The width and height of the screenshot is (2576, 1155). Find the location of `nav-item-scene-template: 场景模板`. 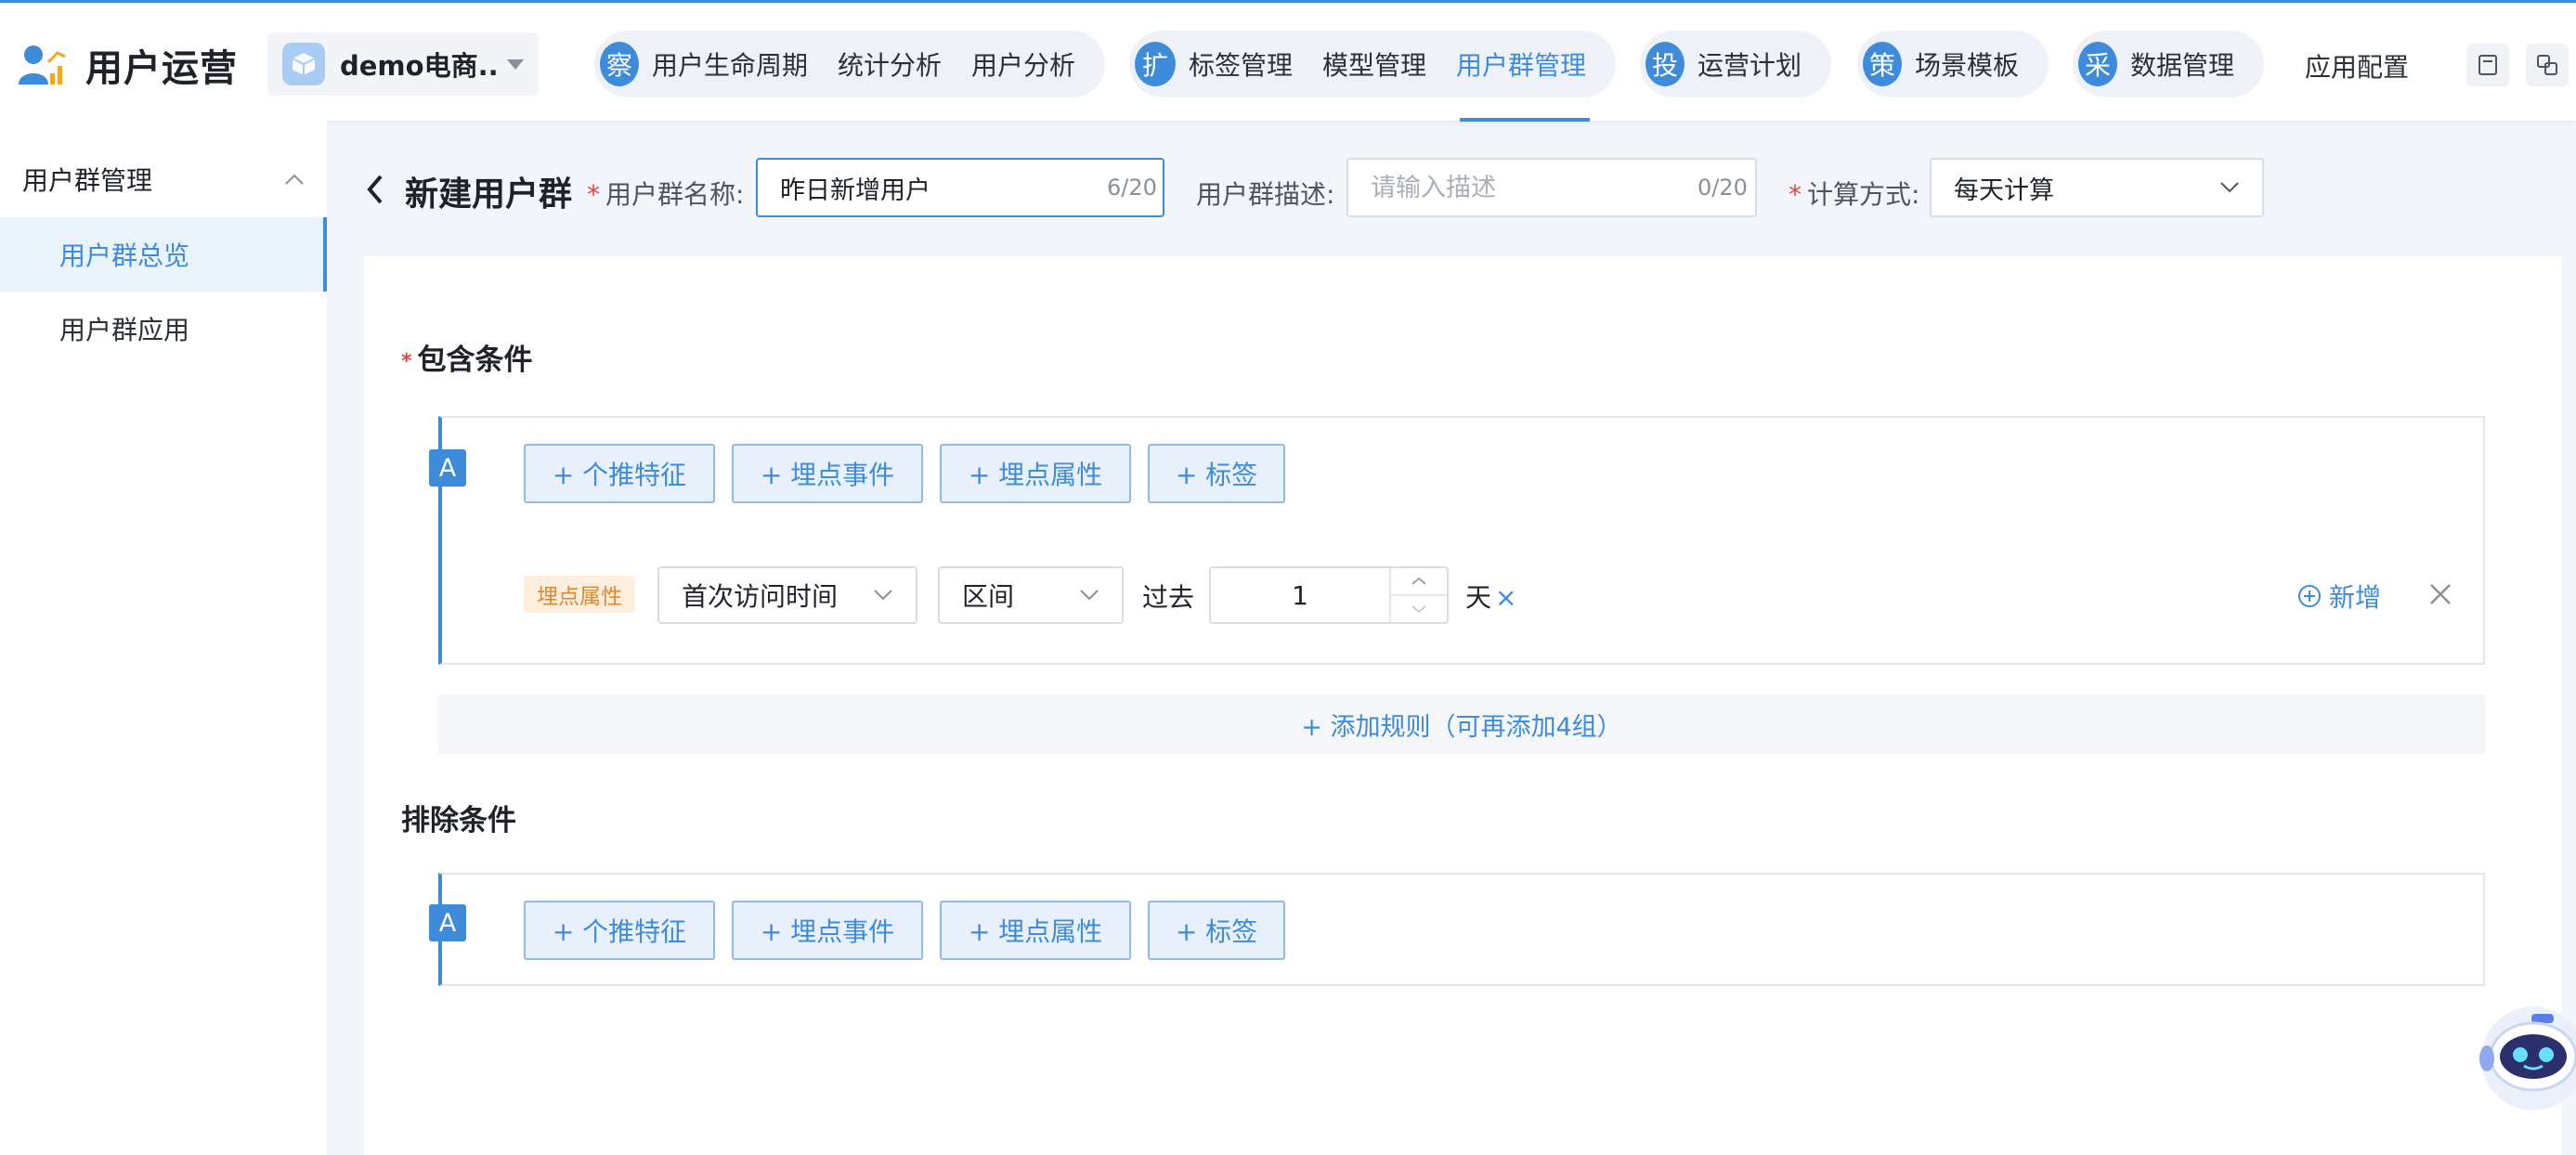

nav-item-scene-template: 场景模板 is located at coordinates (1967, 64).